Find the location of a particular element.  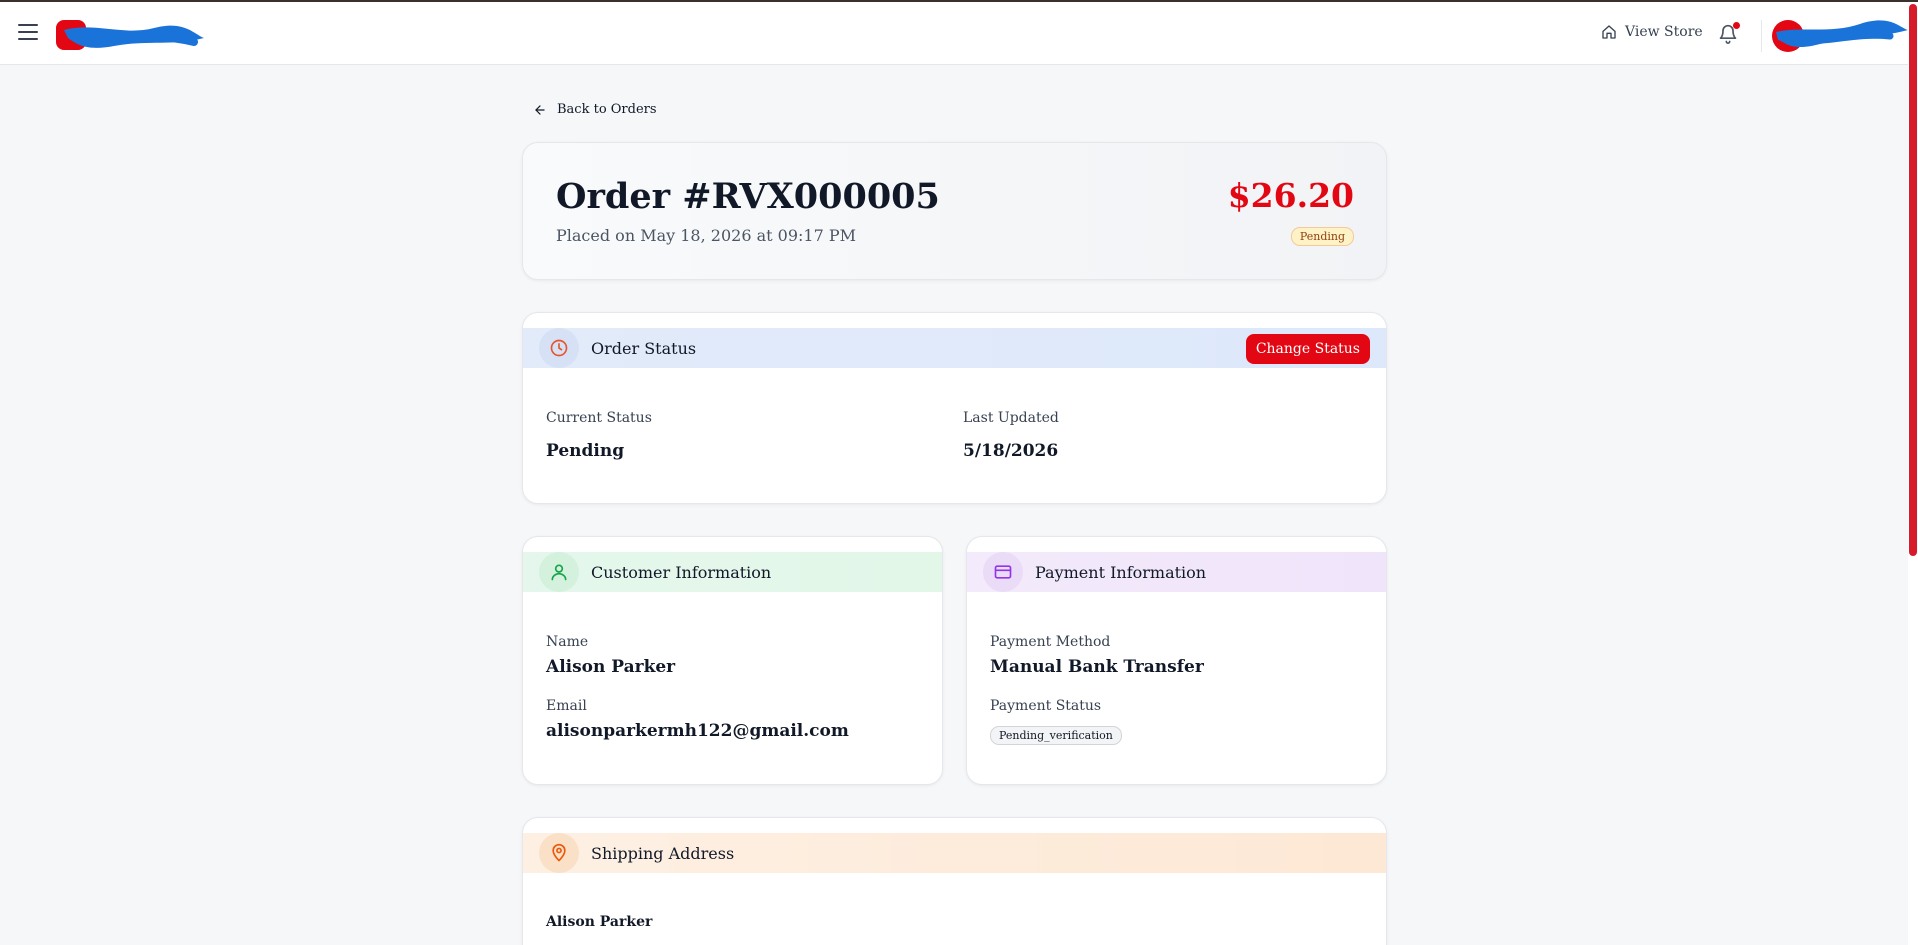

payment-info-header: Payment Information is located at coordinates (1176, 572).